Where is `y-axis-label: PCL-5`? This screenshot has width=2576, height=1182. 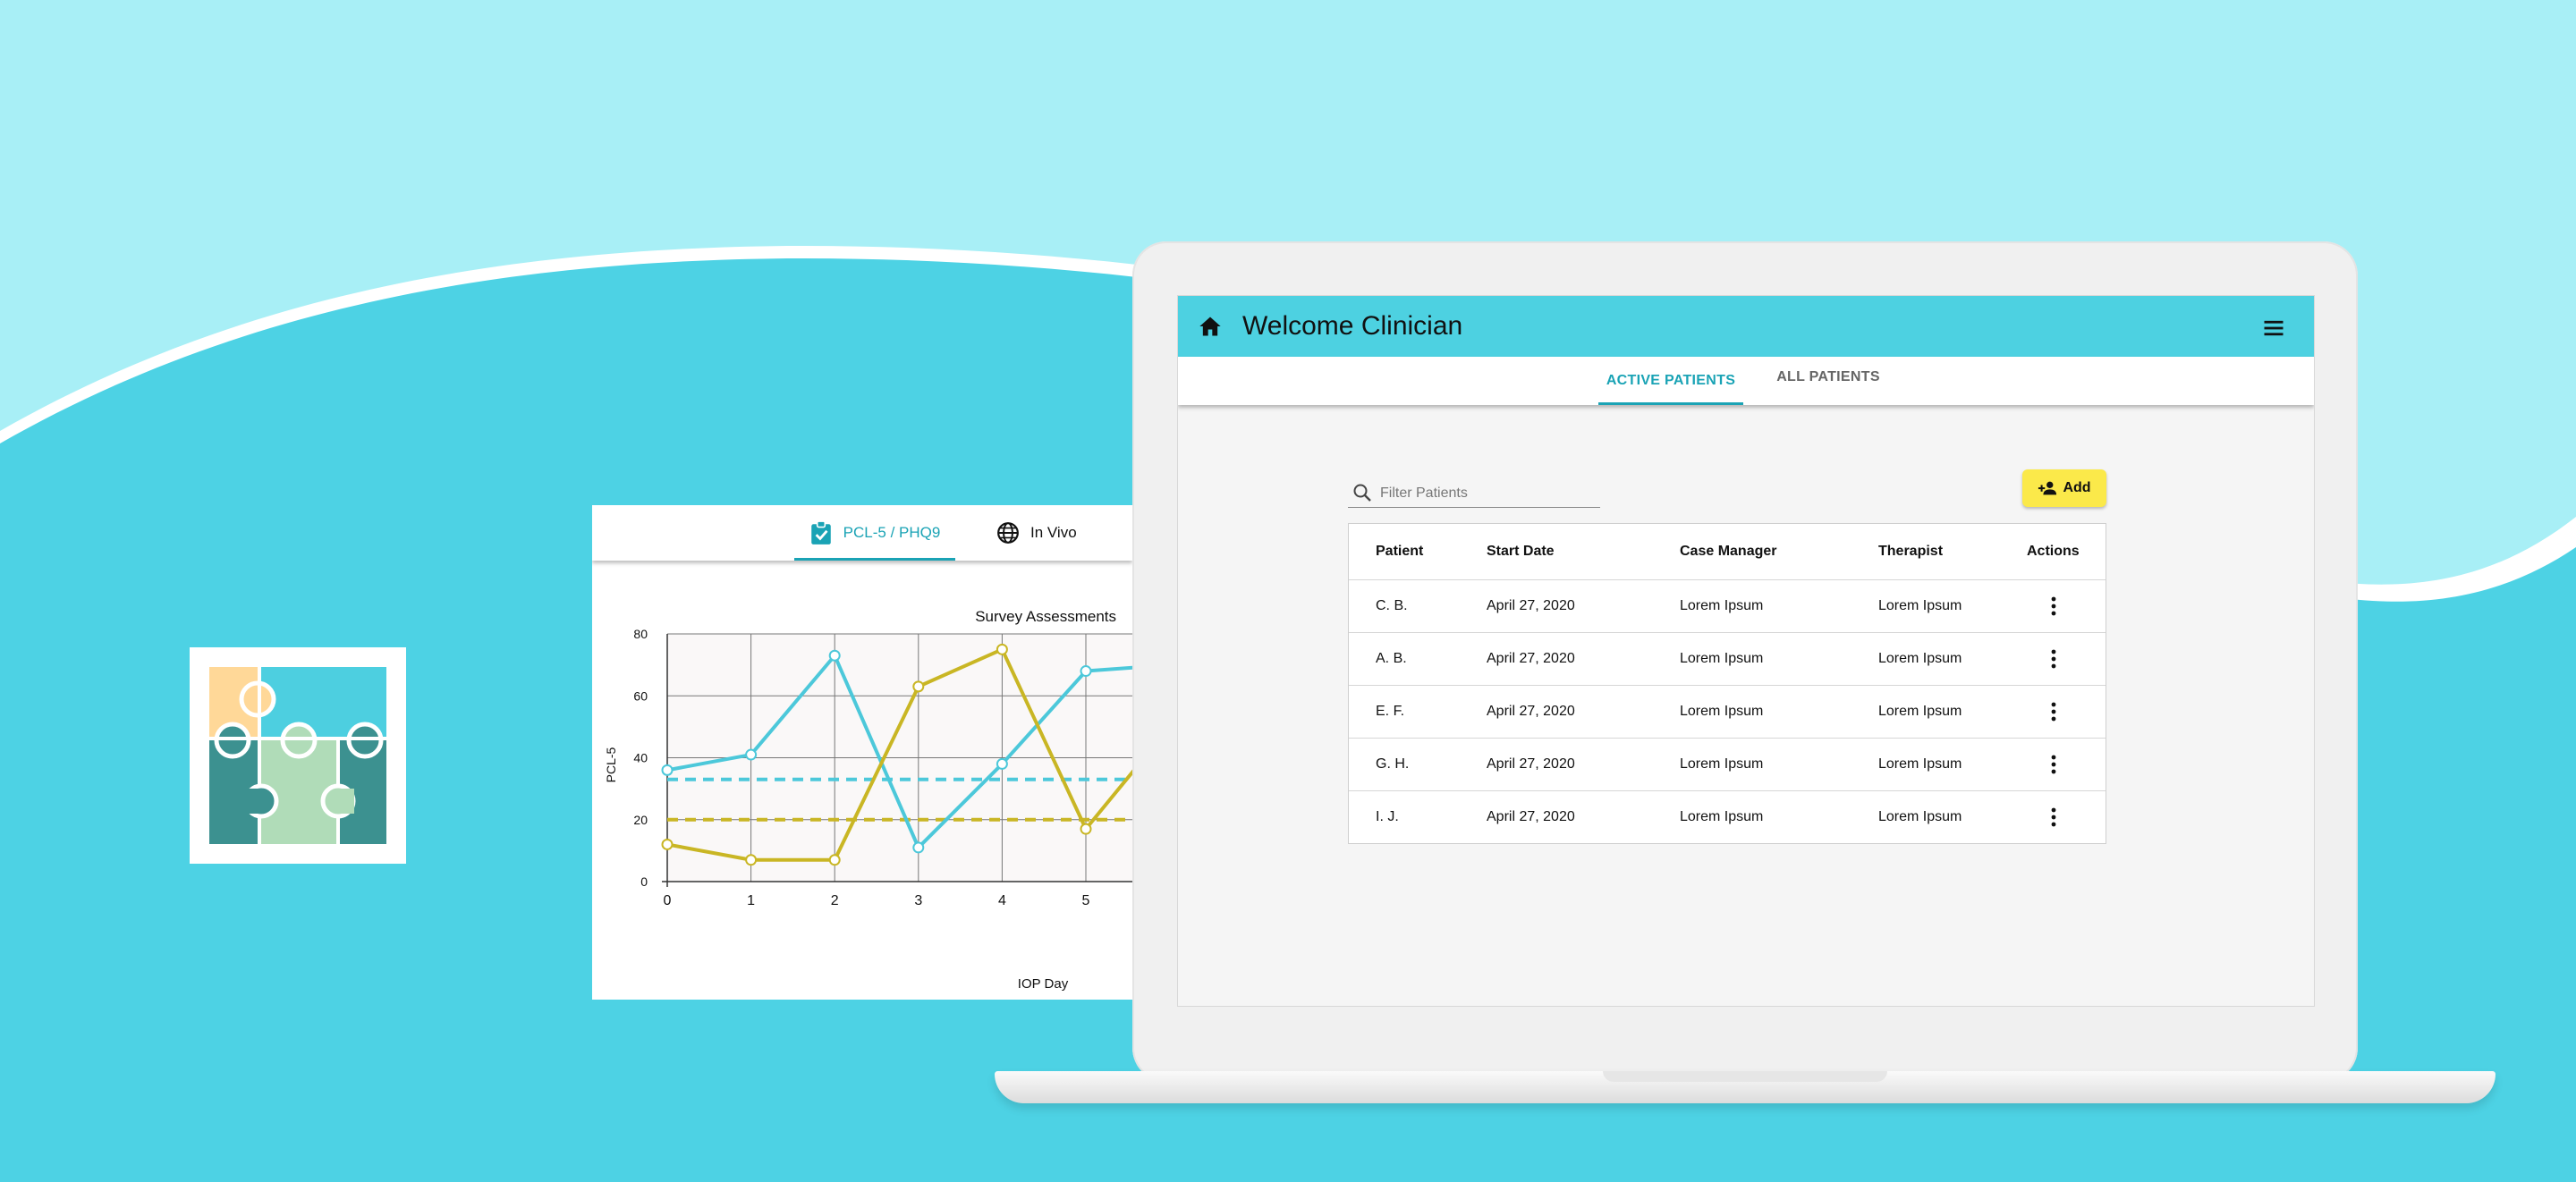 y-axis-label: PCL-5 is located at coordinates (611, 764).